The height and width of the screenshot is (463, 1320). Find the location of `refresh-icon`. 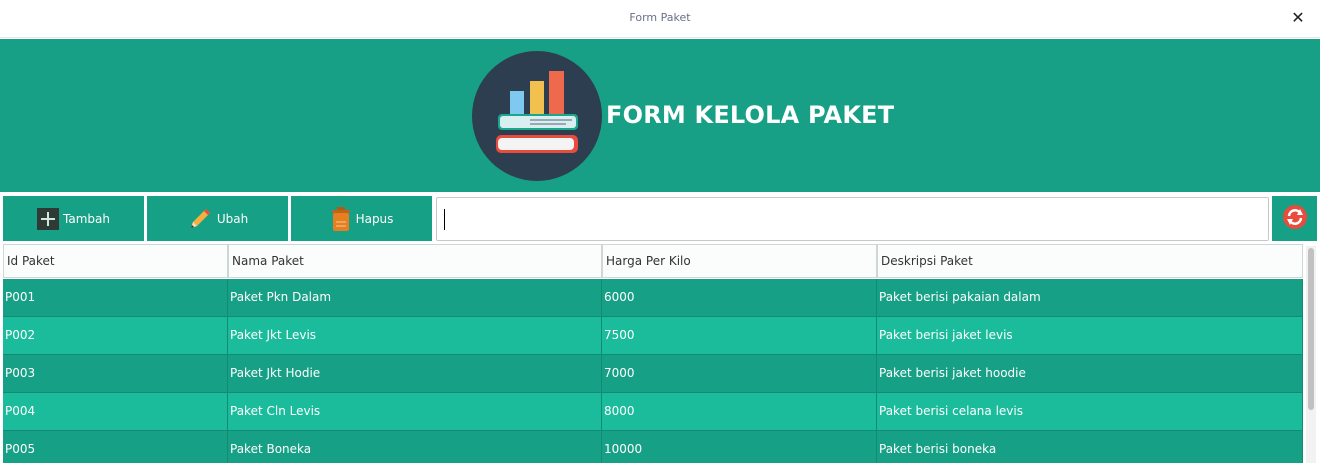

refresh-icon is located at coordinates (1295, 219).